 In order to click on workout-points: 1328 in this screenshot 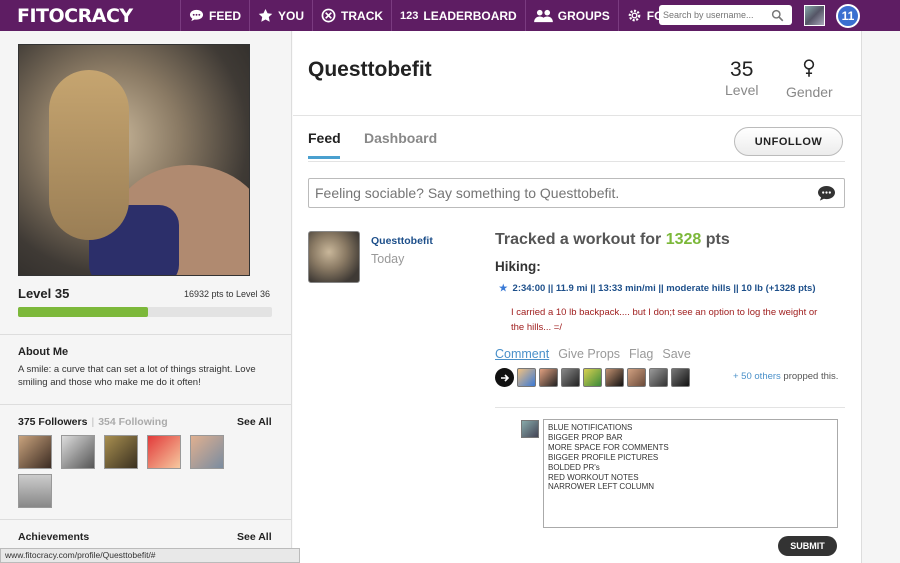, I will do `click(683, 239)`.